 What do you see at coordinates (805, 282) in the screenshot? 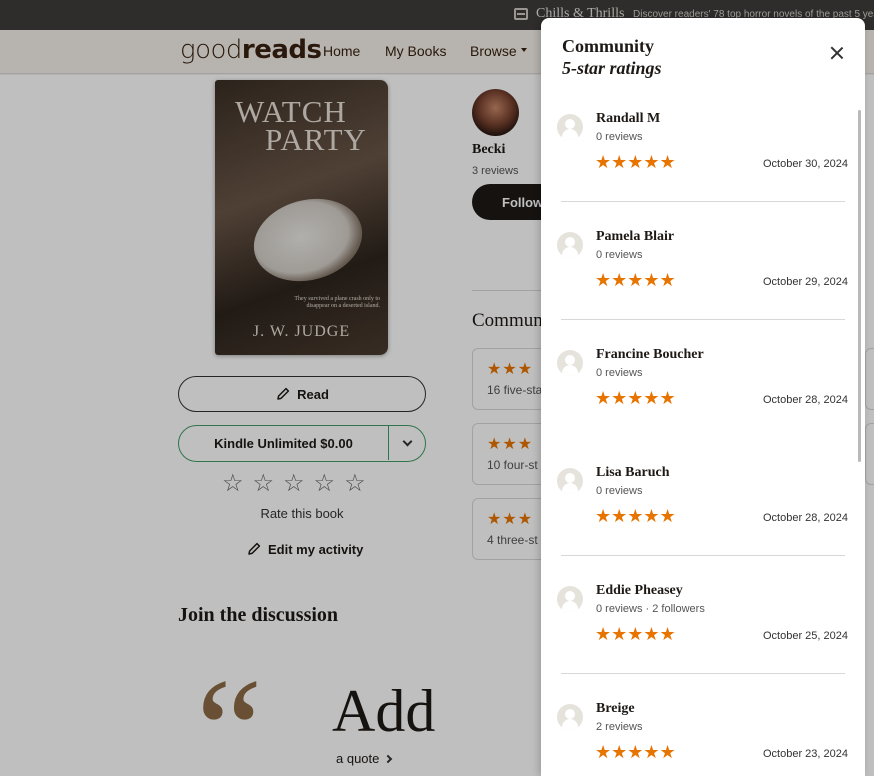
I see `rating-date: October 29, 2024` at bounding box center [805, 282].